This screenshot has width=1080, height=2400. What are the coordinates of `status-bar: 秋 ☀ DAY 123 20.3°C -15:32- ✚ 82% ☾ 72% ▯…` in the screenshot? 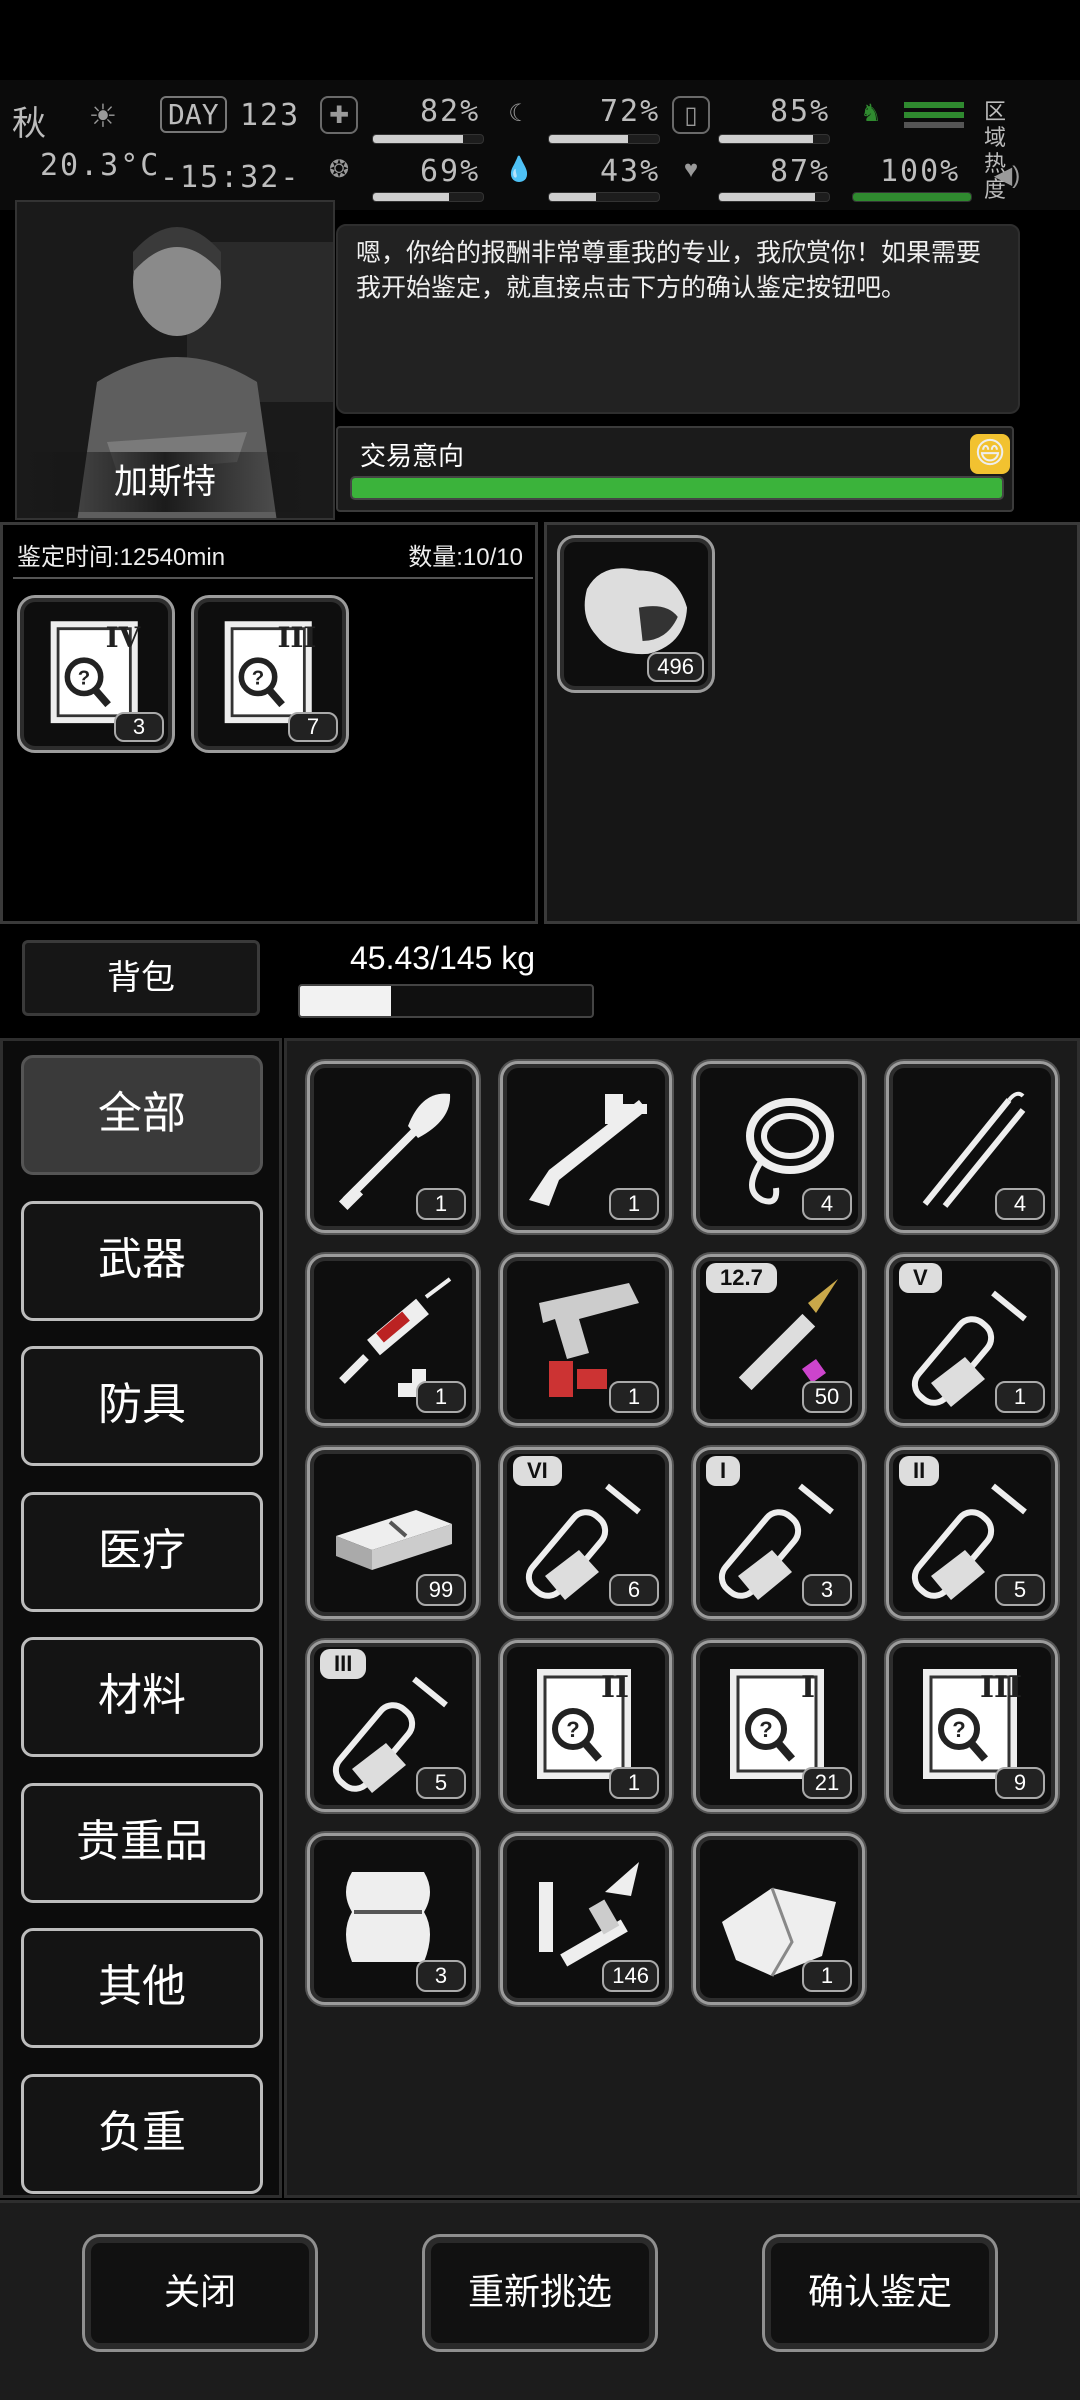 It's located at (540, 145).